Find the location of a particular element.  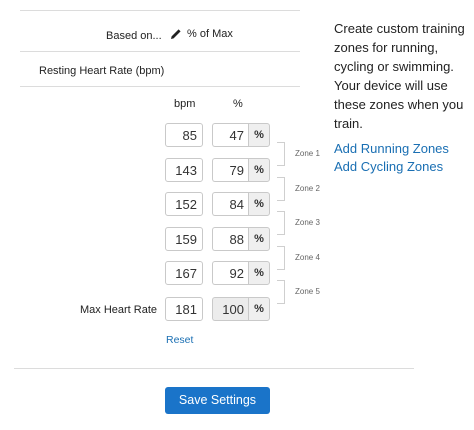

max-pct-field: 100 % is located at coordinates (241, 309).